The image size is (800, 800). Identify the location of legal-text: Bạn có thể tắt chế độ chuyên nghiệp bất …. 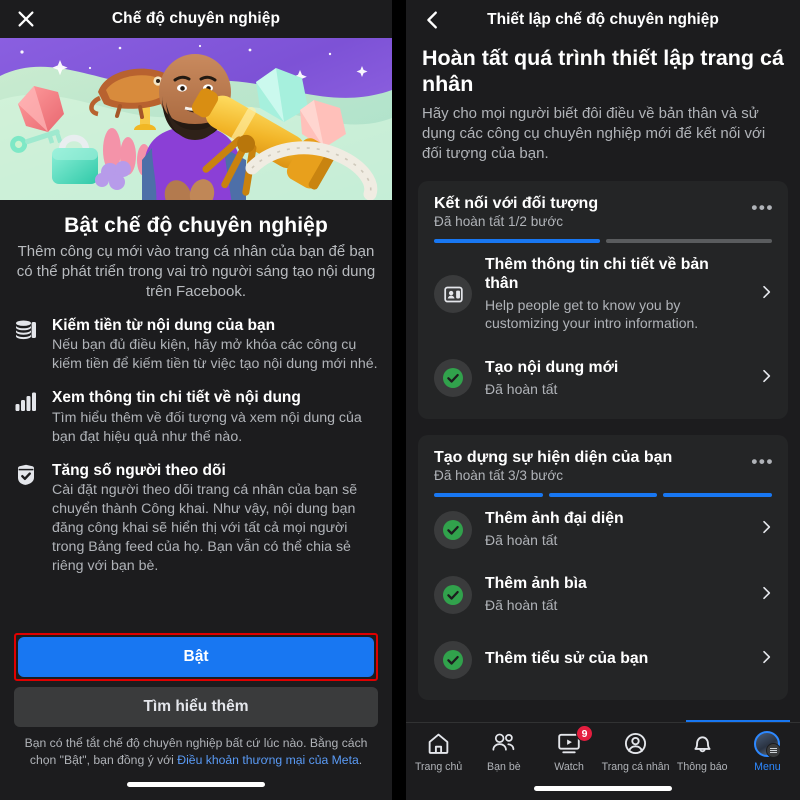
(196, 752).